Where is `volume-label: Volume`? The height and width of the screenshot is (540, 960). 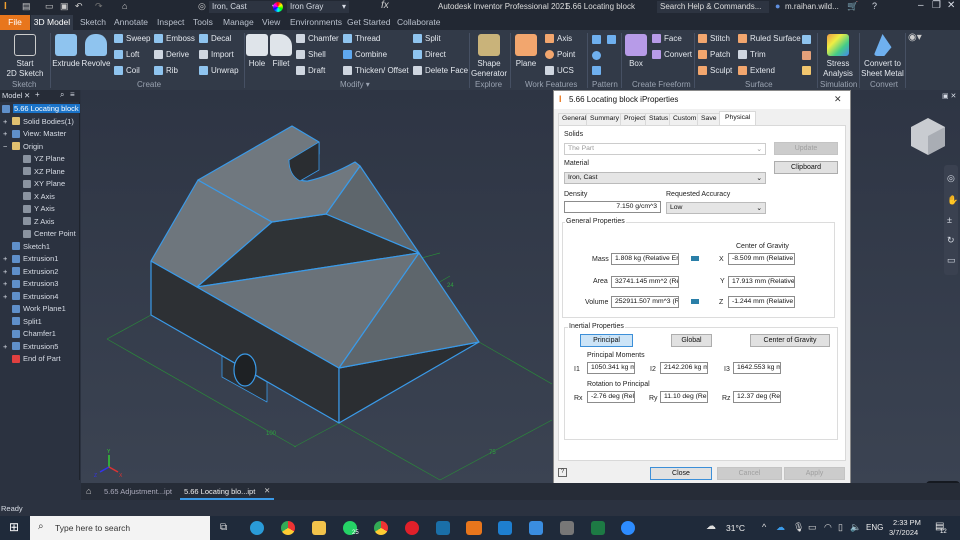 volume-label: Volume is located at coordinates (597, 302).